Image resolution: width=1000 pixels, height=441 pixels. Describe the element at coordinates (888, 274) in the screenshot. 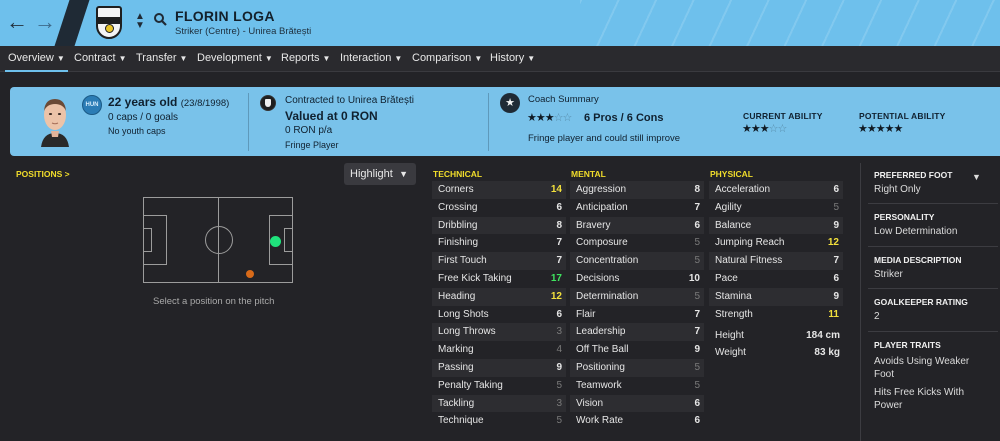

I see `media-description-value: Striker` at that location.